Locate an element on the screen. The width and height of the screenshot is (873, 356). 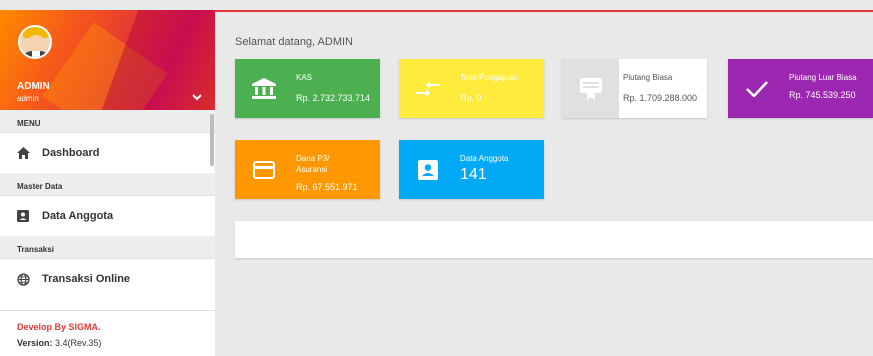
content-panel is located at coordinates (554, 239).